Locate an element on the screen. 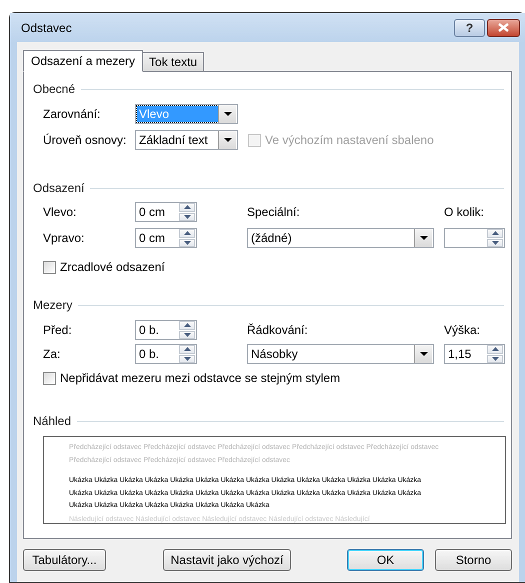 The image size is (525, 583). checkbox-label: Ve výchozím nastavení sbaleno is located at coordinates (349, 140).